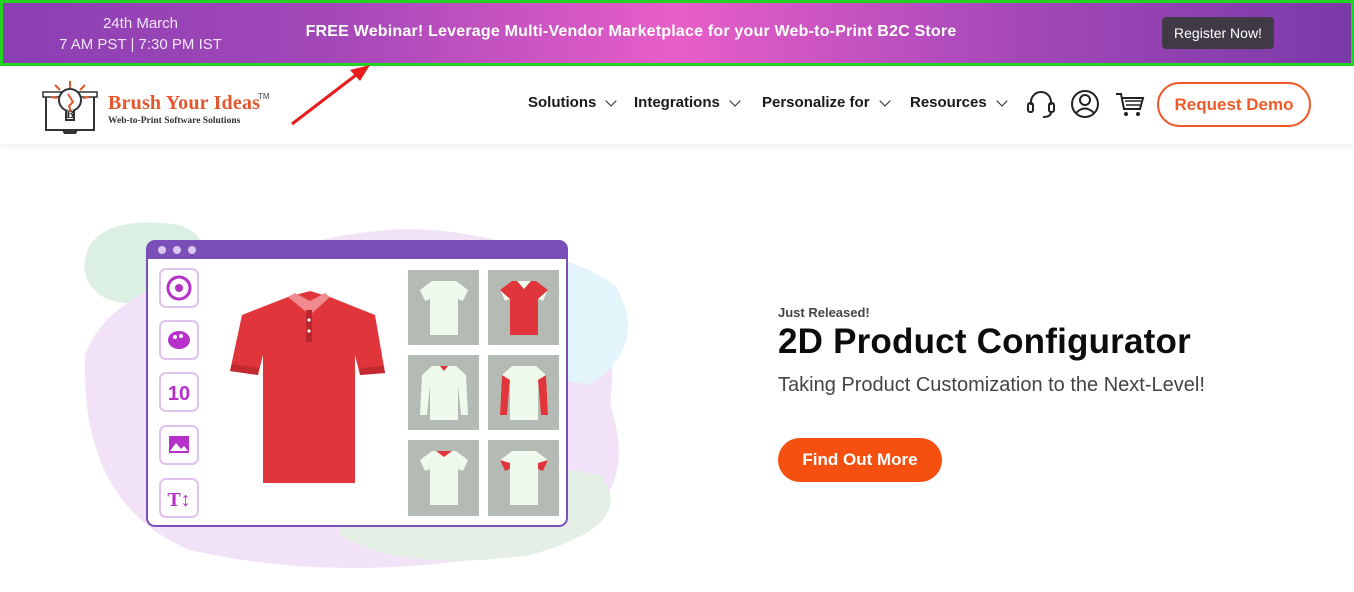 The width and height of the screenshot is (1354, 592). I want to click on logo-tagline: Web-to-Print Software Solutions, so click(174, 121).